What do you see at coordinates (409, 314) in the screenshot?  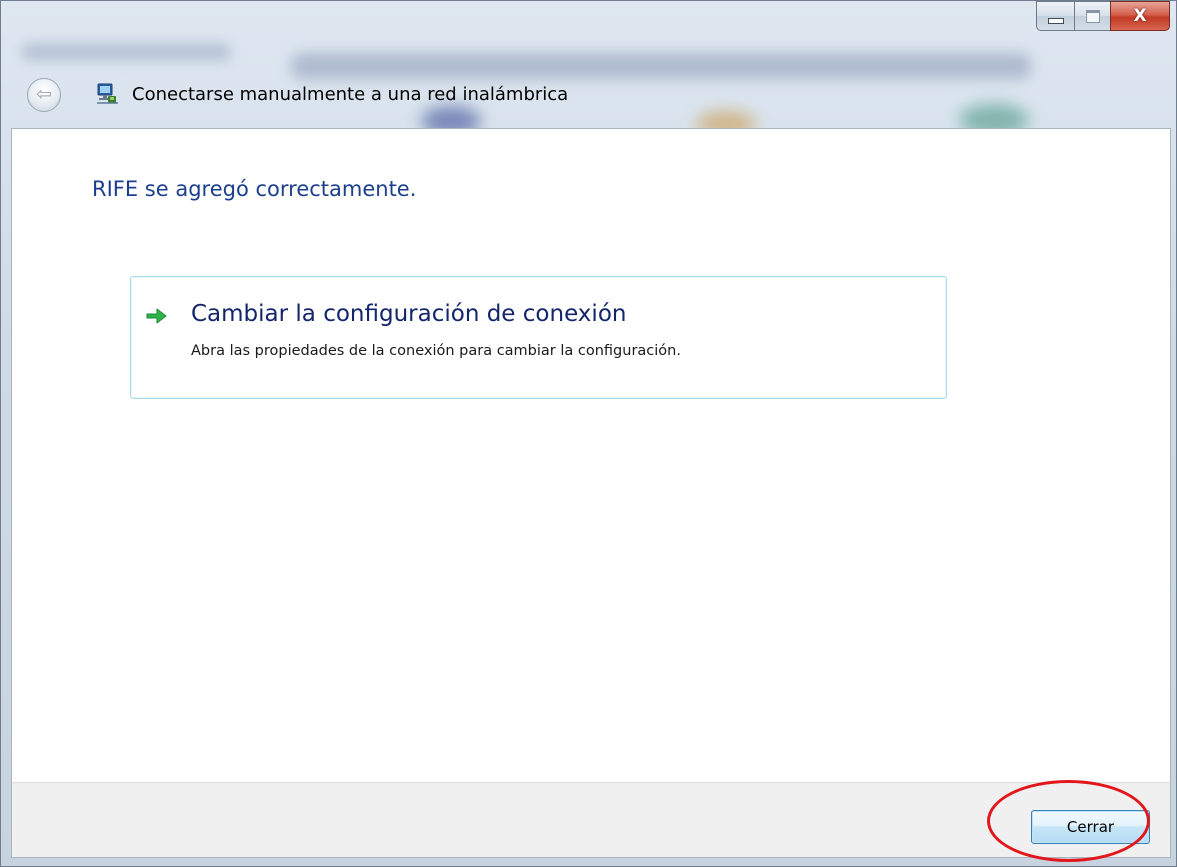 I see `command-link-title: Cambiar la configuración de conexión` at bounding box center [409, 314].